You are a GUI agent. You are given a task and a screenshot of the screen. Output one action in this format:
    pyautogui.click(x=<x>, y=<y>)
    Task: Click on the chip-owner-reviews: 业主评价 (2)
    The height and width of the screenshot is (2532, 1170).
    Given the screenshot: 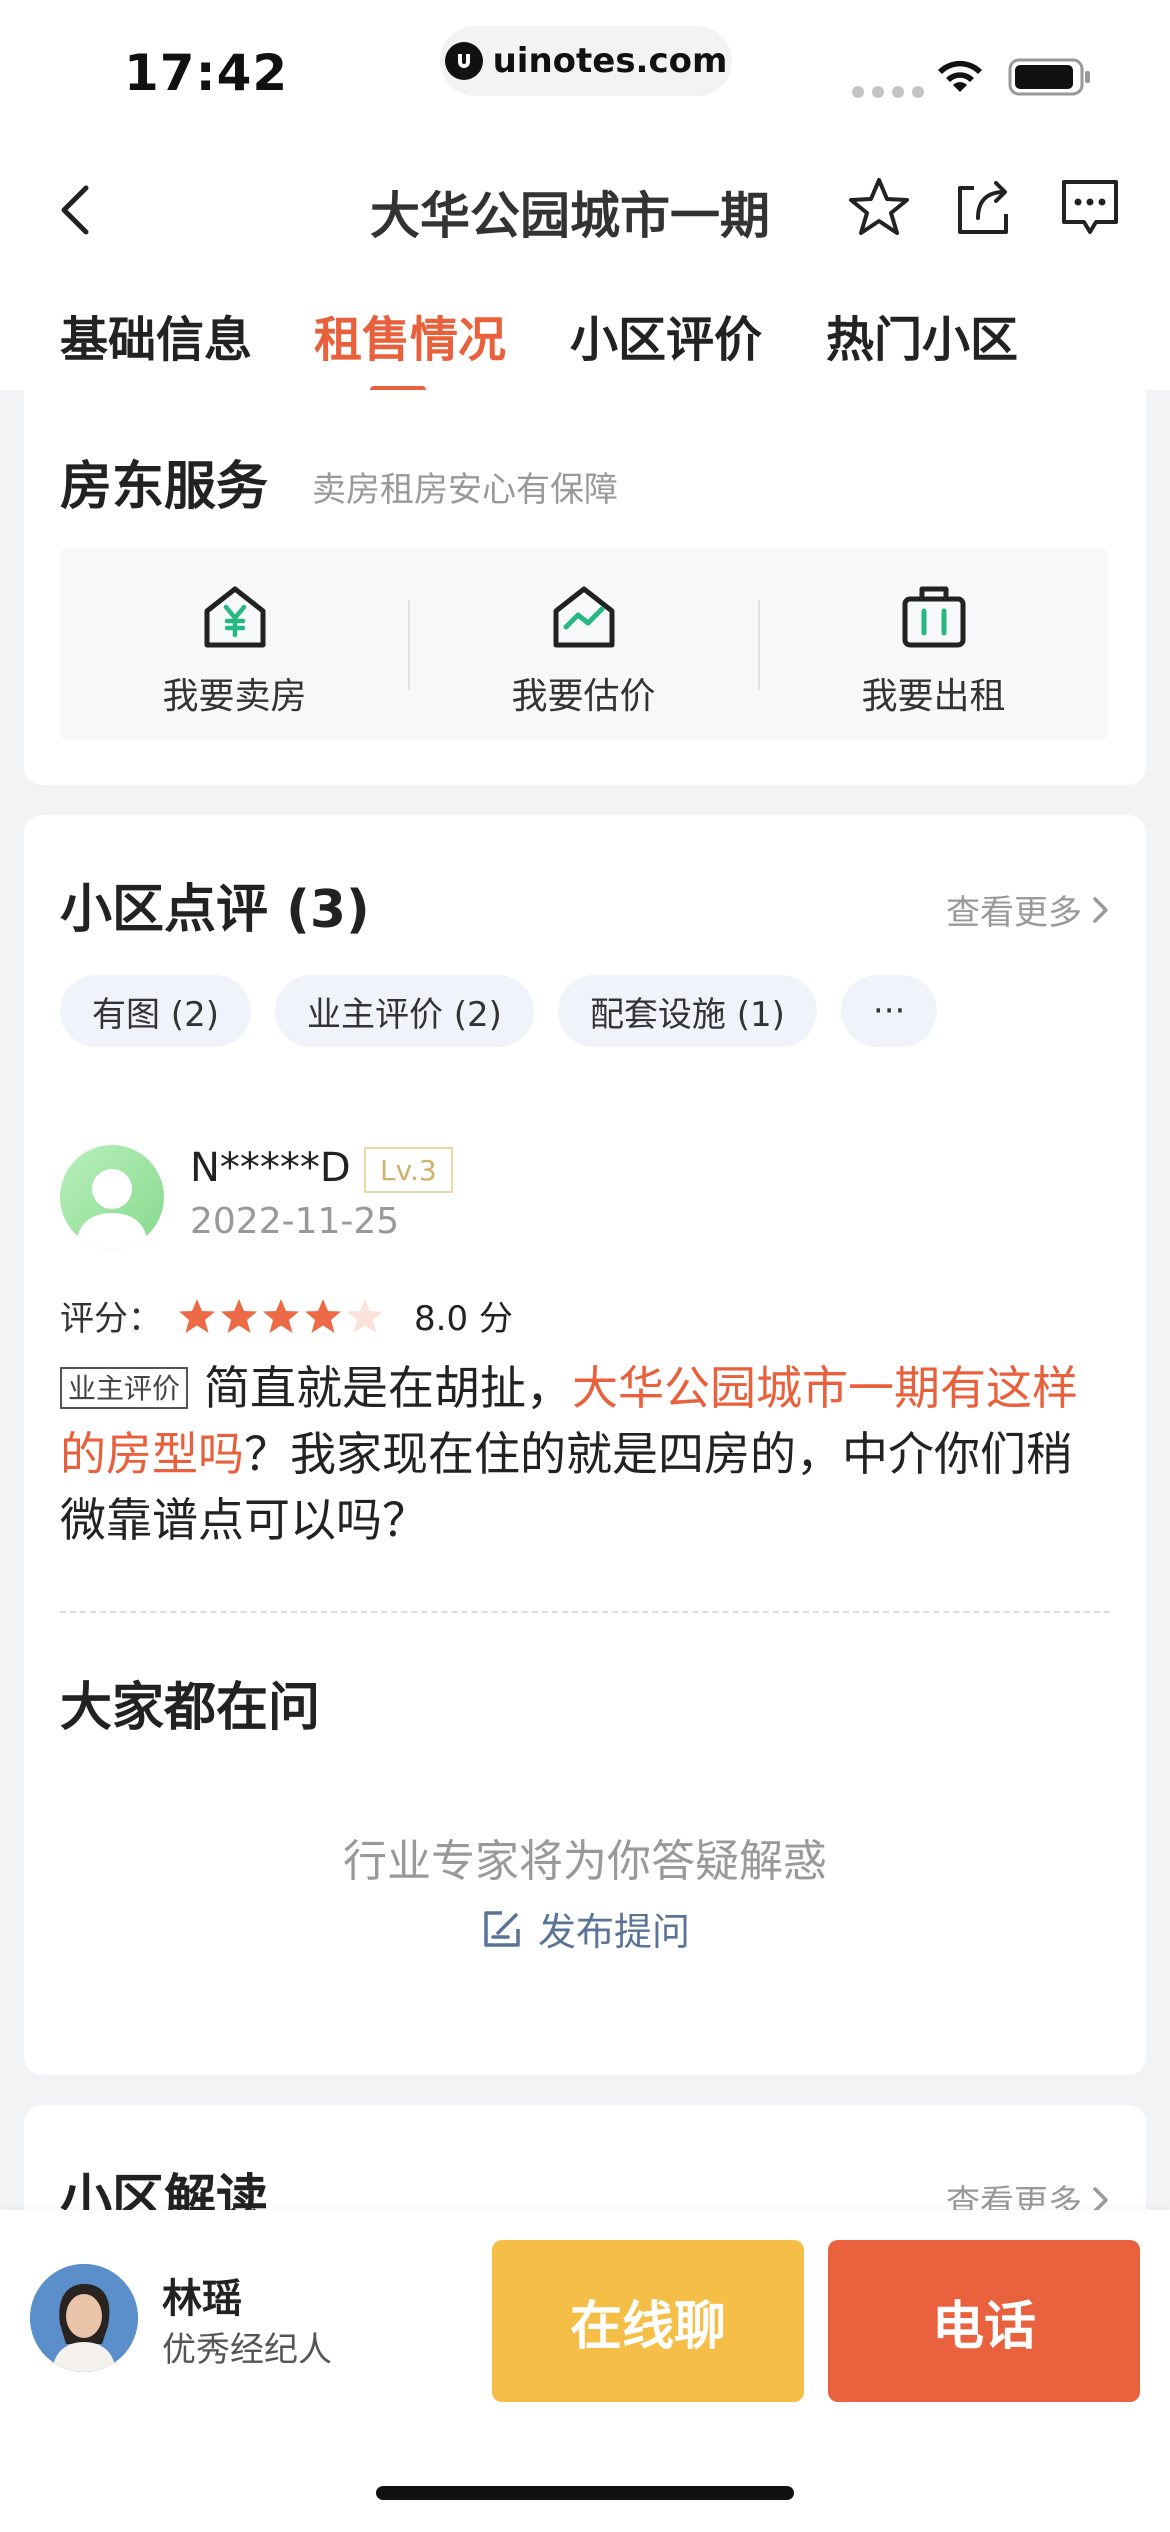 What is the action you would take?
    pyautogui.click(x=404, y=1011)
    